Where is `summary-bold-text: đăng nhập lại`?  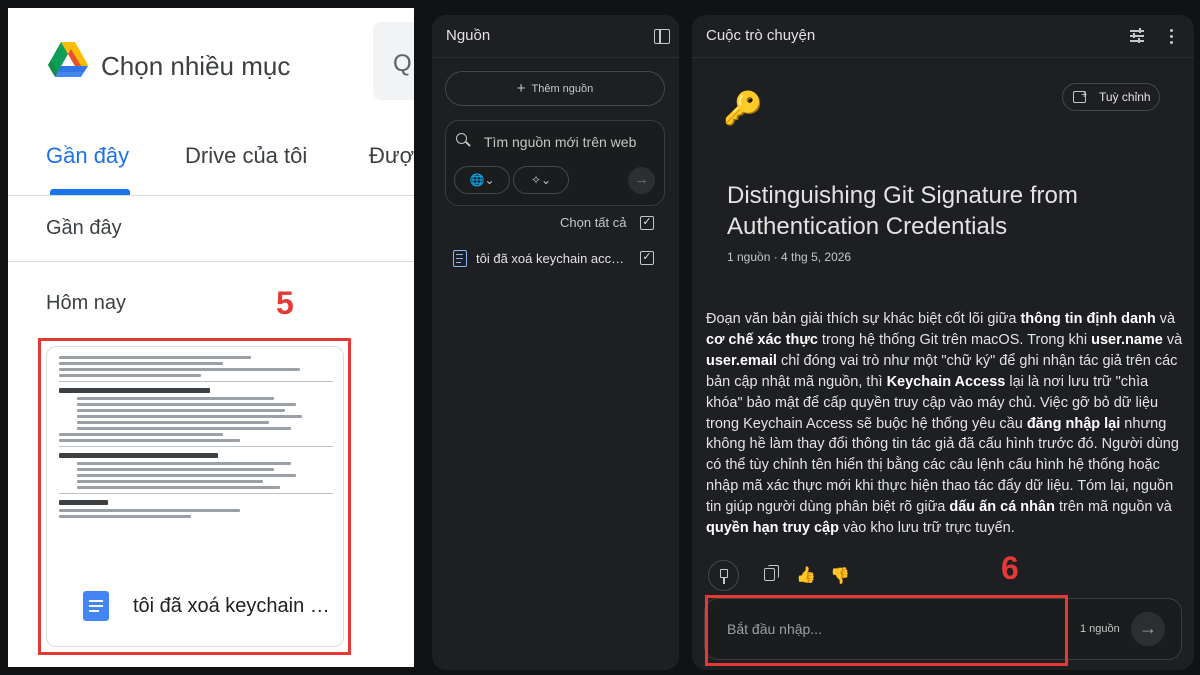 summary-bold-text: đăng nhập lại is located at coordinates (1073, 423).